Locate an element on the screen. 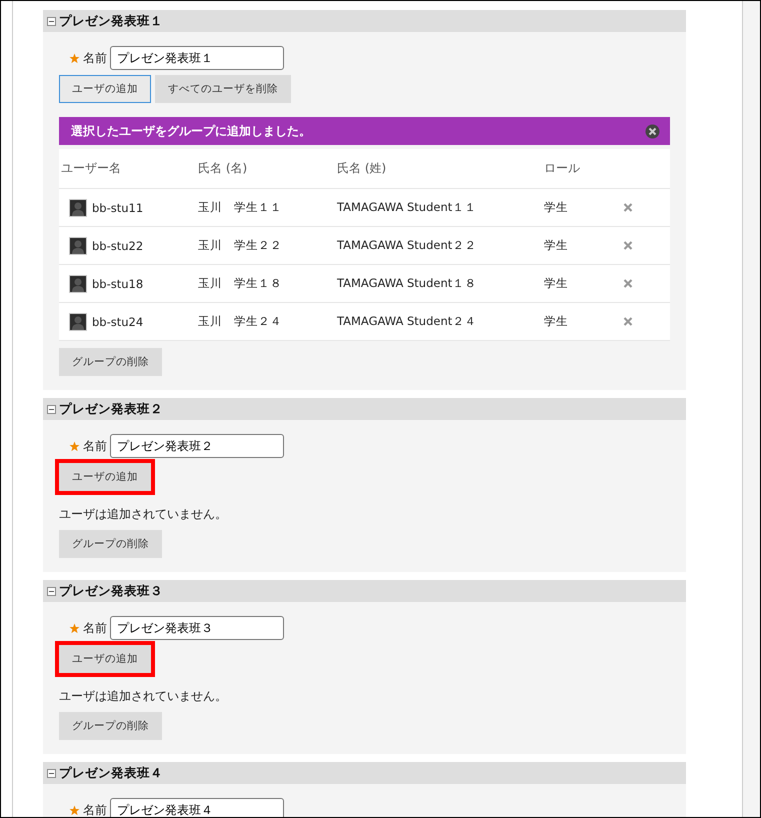 The image size is (761, 818). success-message: 選択したユーザをグループに追加しました。 is located at coordinates (191, 131).